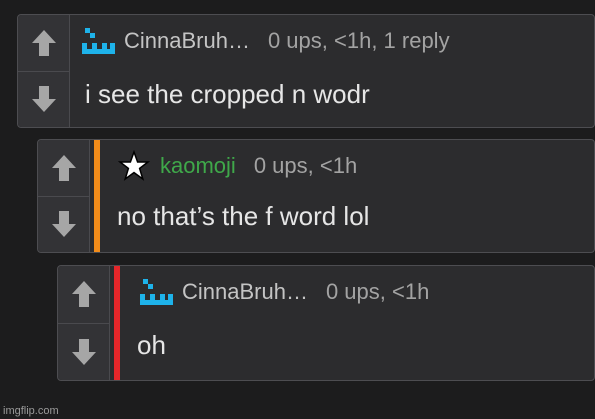 The image size is (595, 419). Describe the element at coordinates (198, 166) in the screenshot. I see `username-link: kaomoji` at that location.